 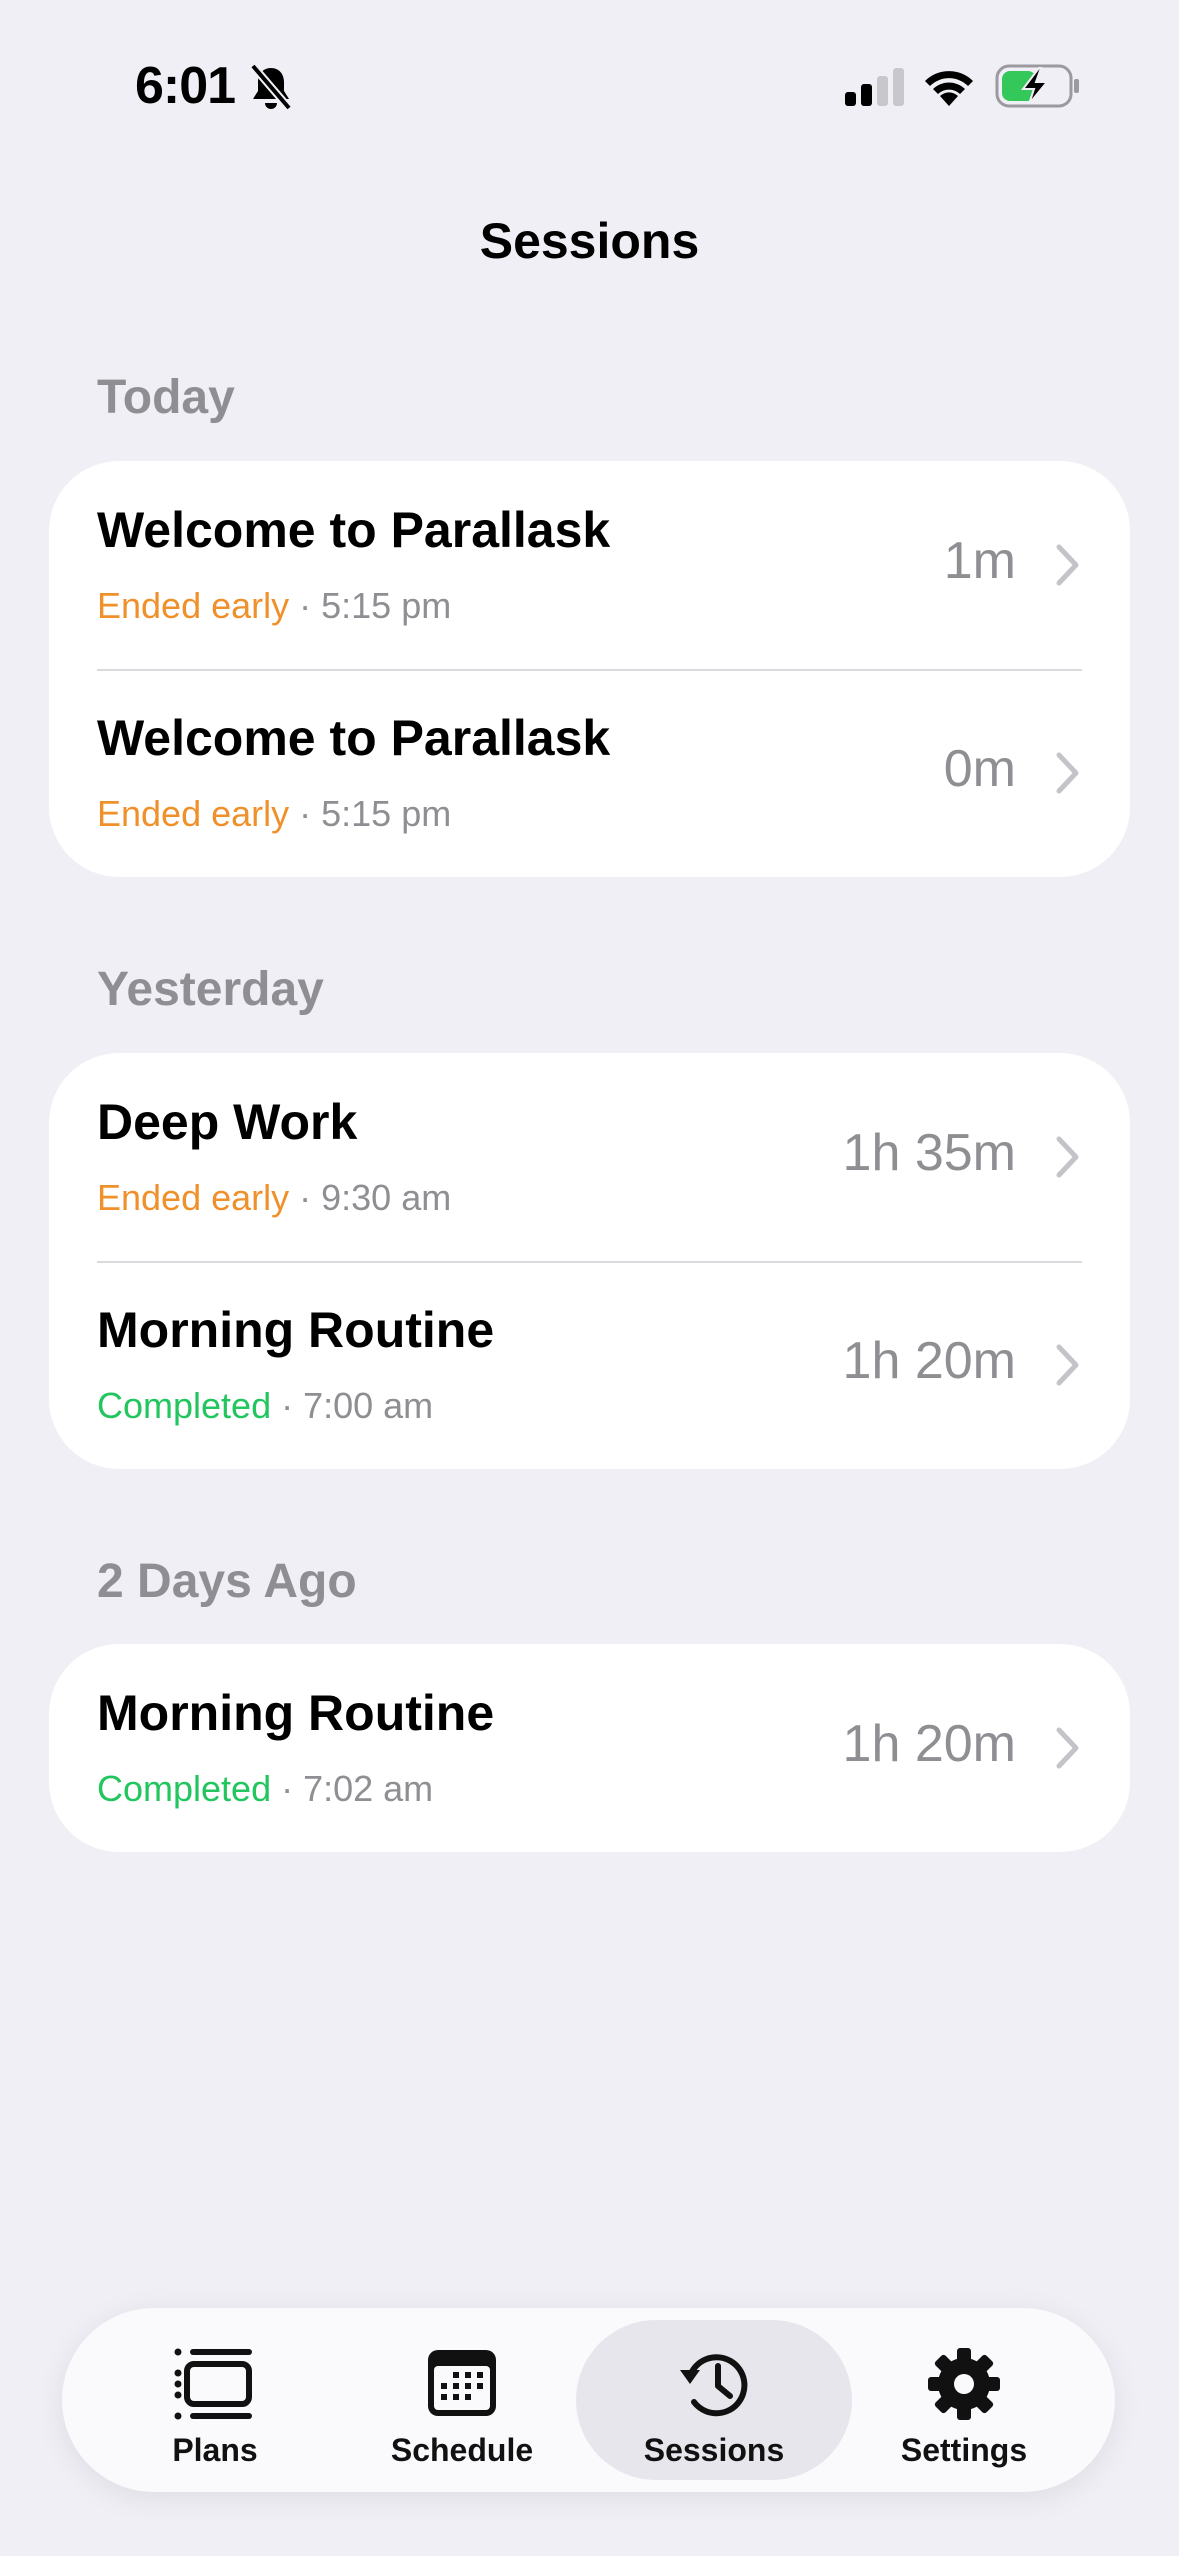 What do you see at coordinates (964, 2384) in the screenshot?
I see `gear-icon` at bounding box center [964, 2384].